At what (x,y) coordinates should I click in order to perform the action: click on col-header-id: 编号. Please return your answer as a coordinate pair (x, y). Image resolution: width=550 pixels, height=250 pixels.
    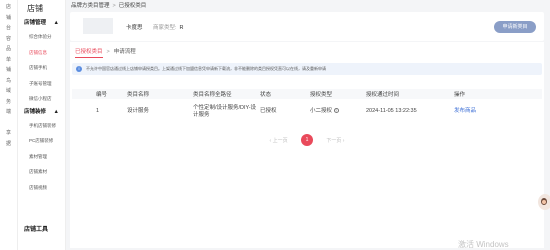
    Looking at the image, I should click on (102, 95).